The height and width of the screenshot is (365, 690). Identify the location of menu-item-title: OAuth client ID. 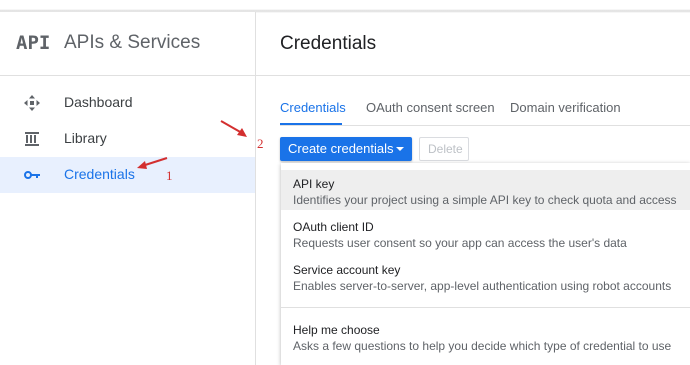
(333, 227).